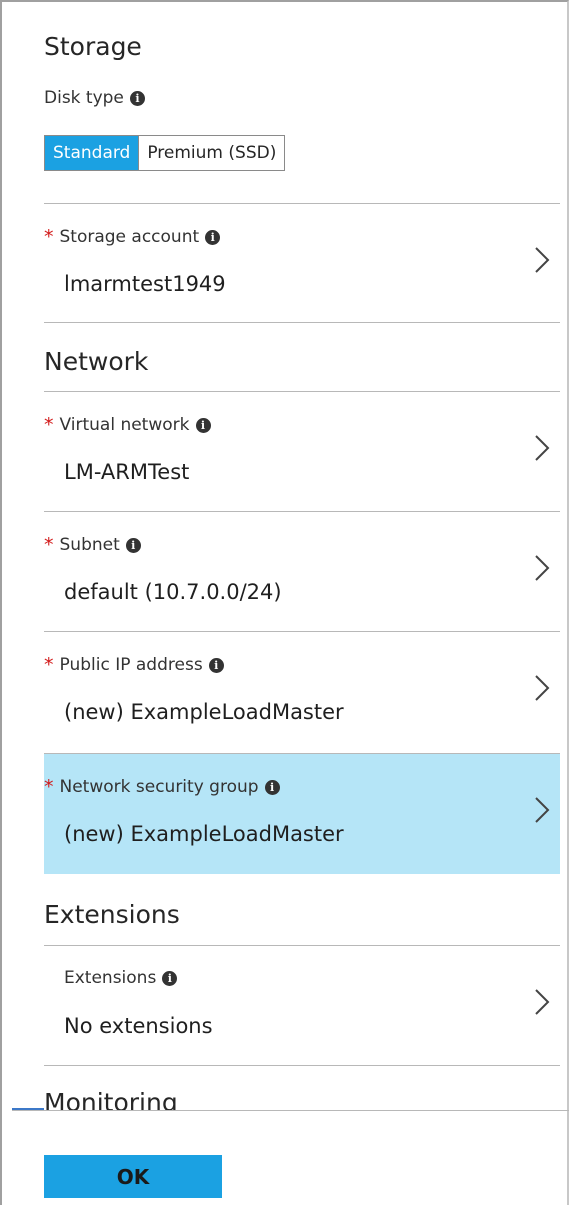 This screenshot has width=569, height=1207. I want to click on extensions-label: Extensions, so click(110, 978).